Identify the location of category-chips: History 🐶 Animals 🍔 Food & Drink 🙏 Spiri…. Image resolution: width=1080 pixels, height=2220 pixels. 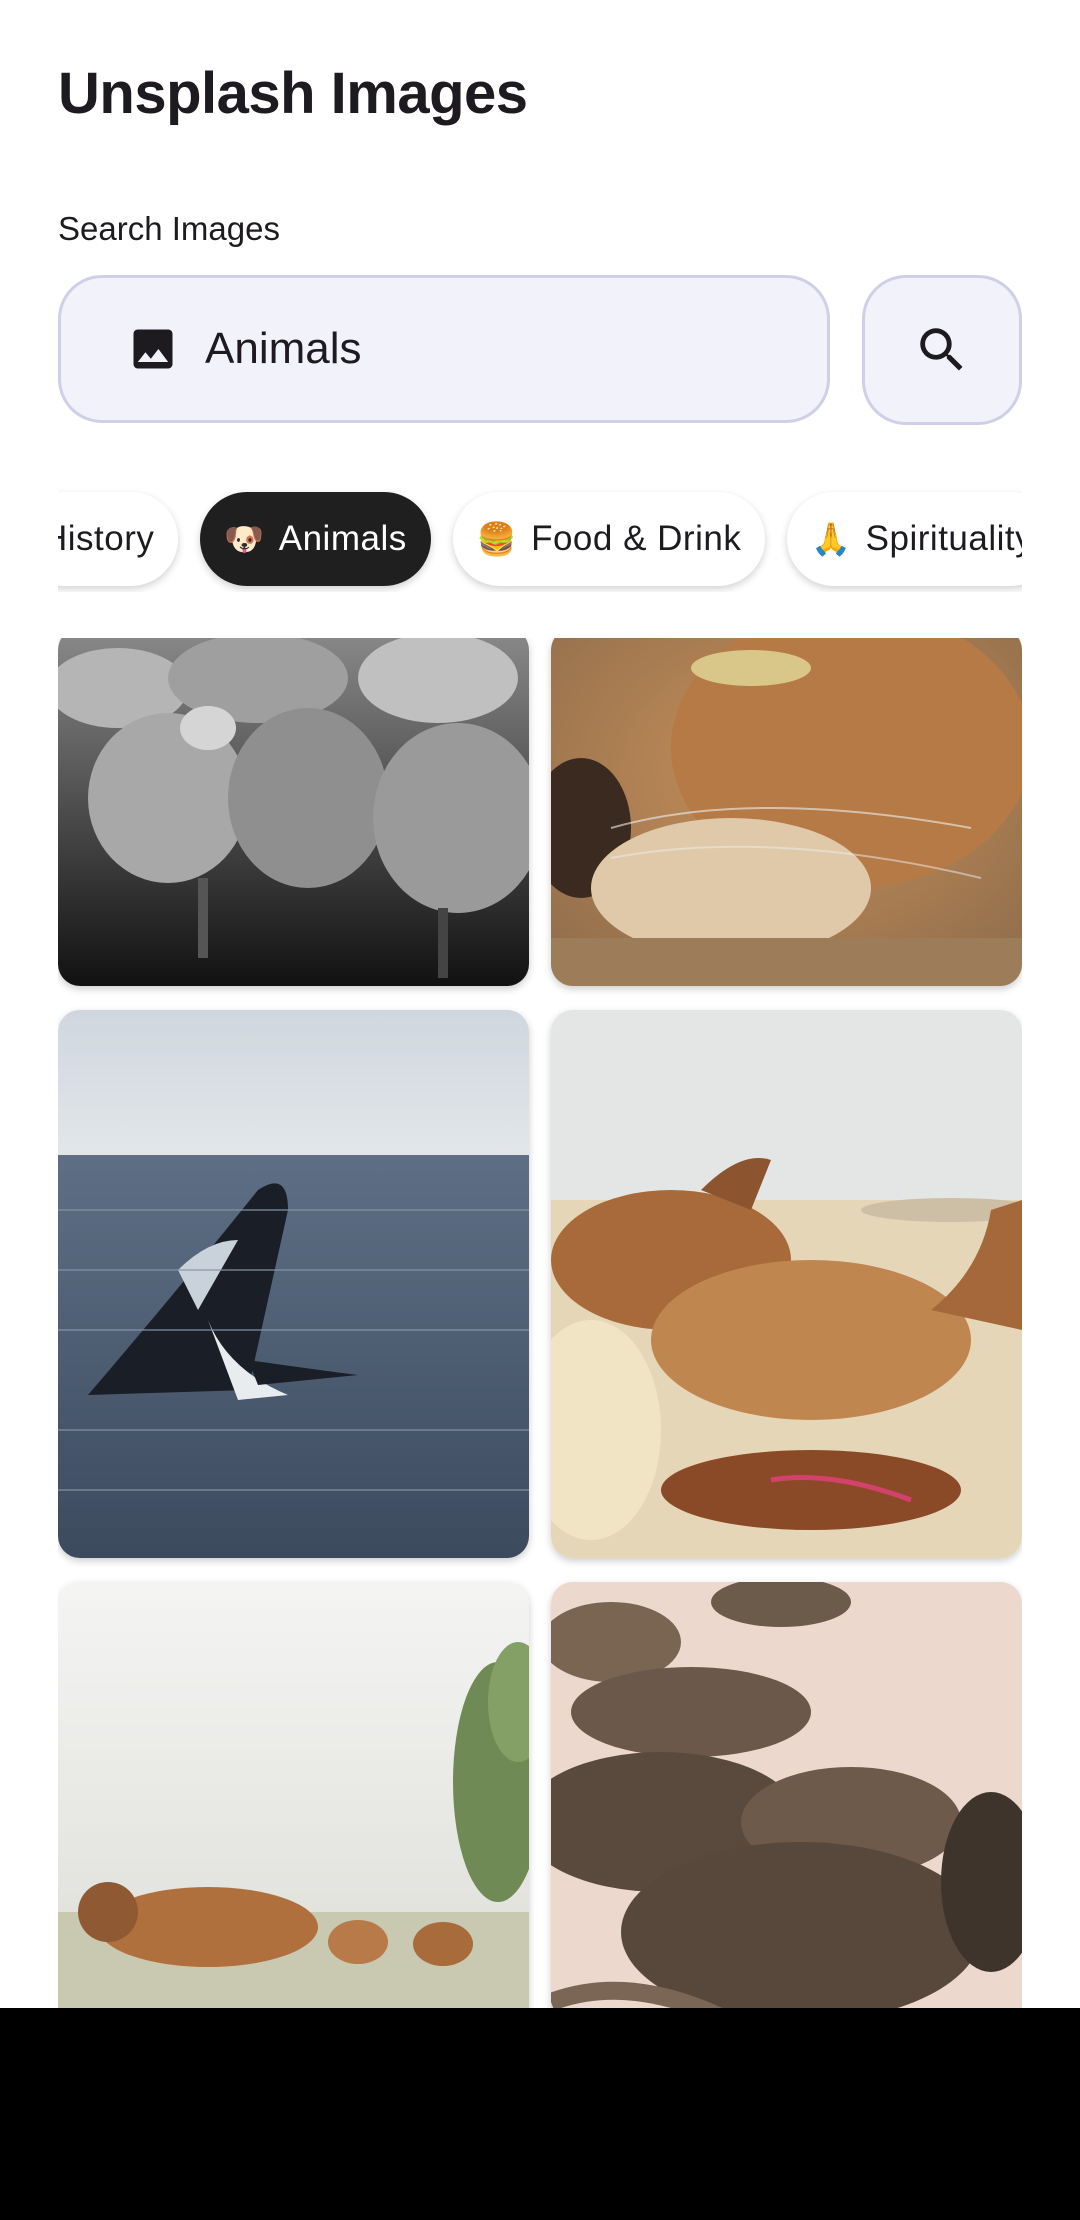
(540, 540).